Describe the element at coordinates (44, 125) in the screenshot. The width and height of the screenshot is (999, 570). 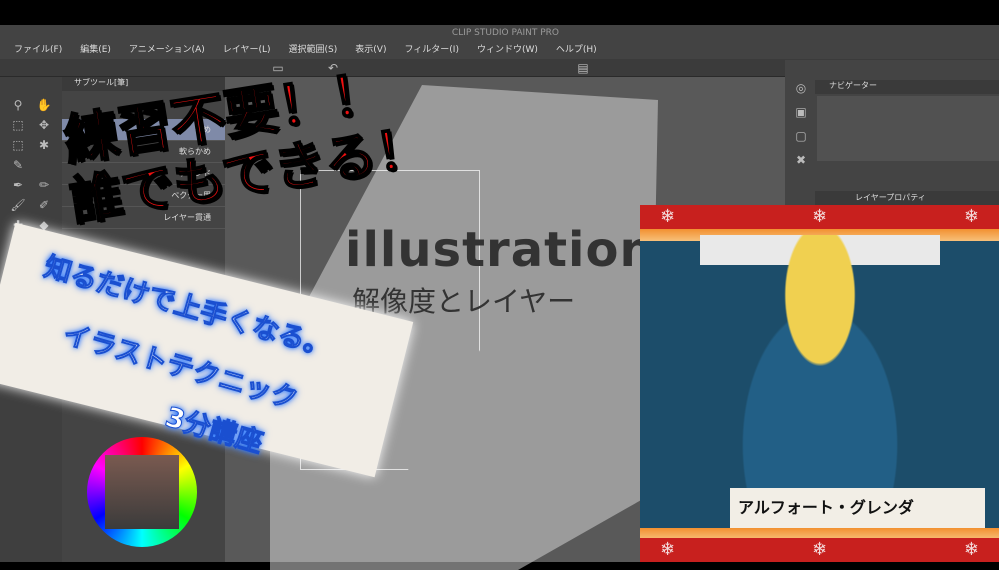
I see `move-tool-icon: ✥` at that location.